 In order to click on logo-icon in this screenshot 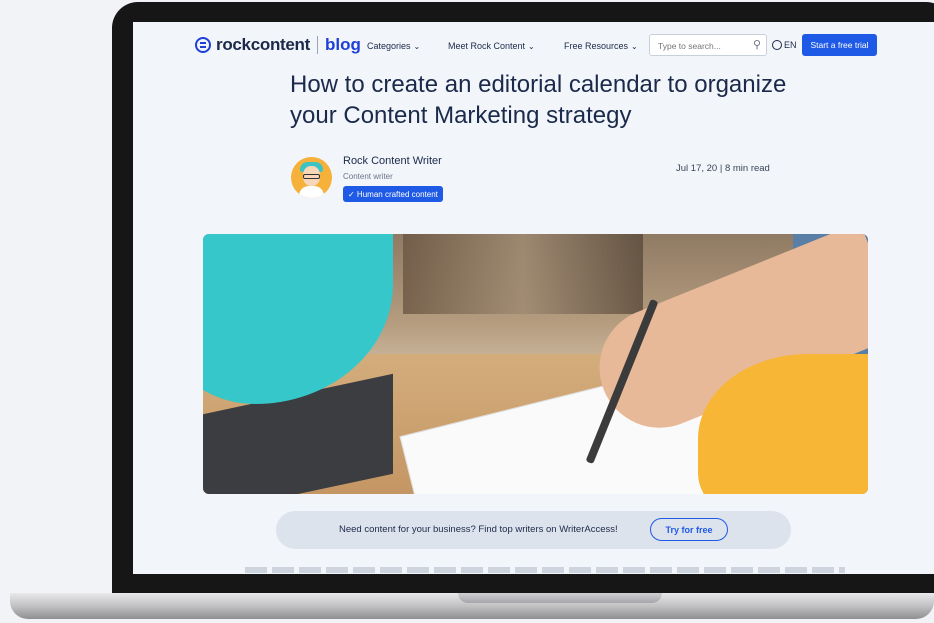, I will do `click(203, 45)`.